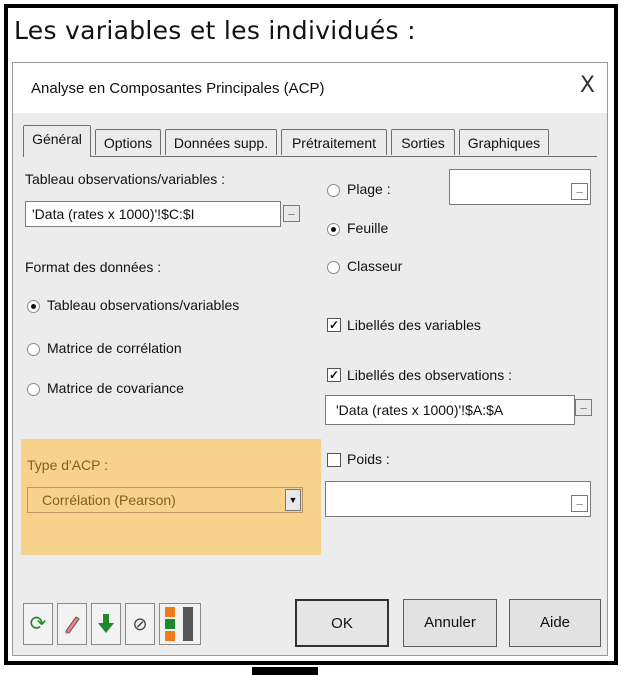 Image resolution: width=630 pixels, height=675 pixels. Describe the element at coordinates (33, 306) in the screenshot. I see `format-radio-table` at that location.